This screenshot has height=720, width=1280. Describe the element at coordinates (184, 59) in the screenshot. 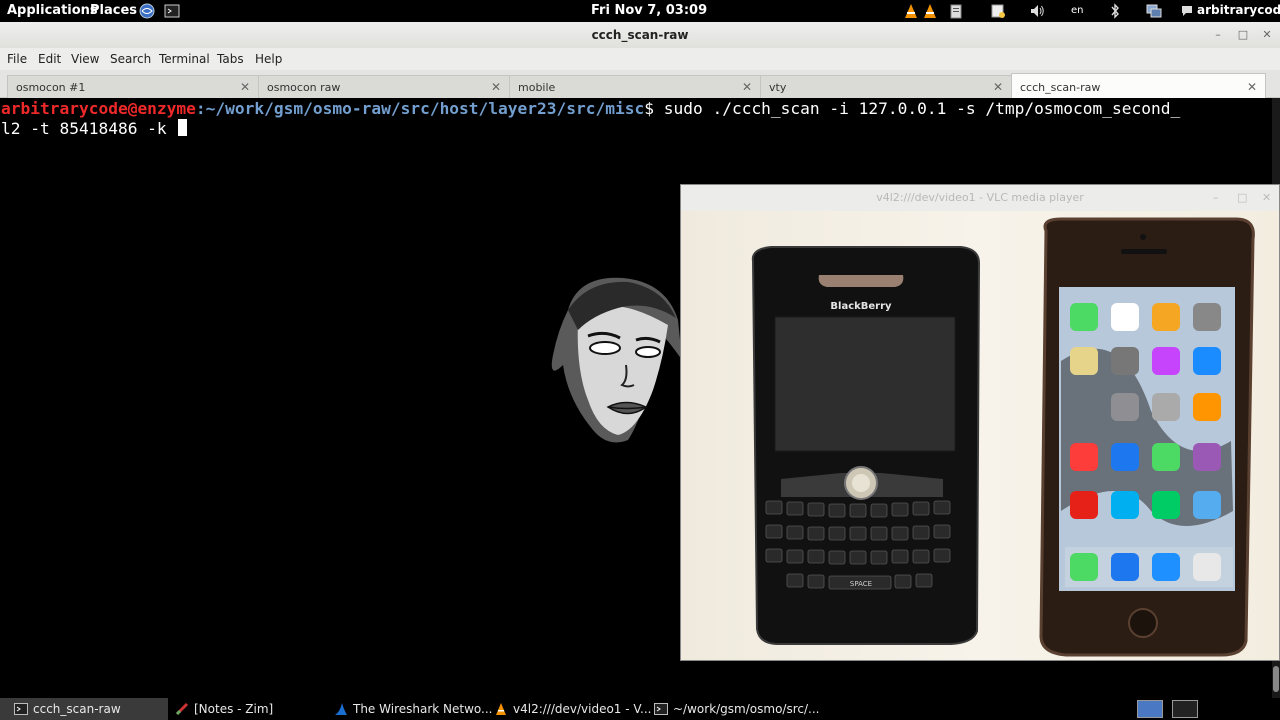

I see `menu-terminal: Terminal` at that location.